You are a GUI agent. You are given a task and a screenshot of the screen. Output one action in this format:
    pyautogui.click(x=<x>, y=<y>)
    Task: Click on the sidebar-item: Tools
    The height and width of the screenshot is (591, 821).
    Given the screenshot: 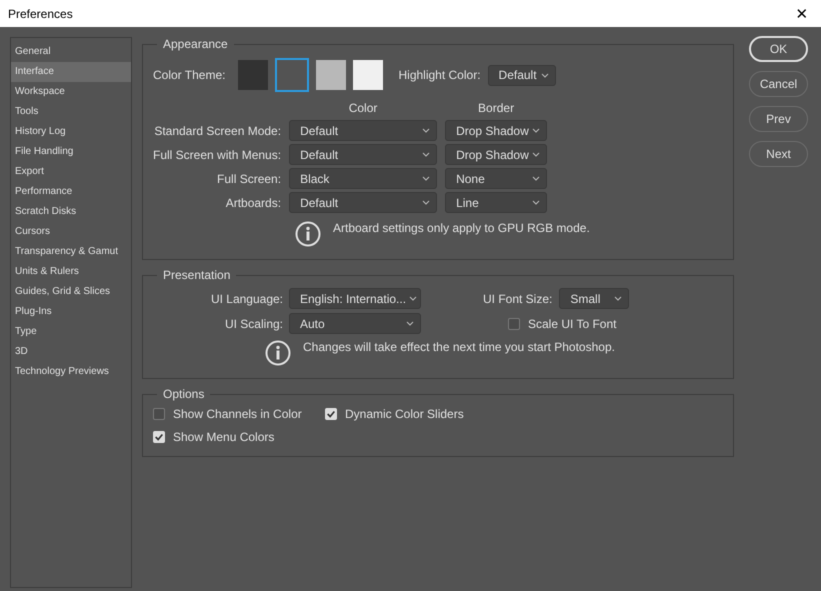 What is the action you would take?
    pyautogui.click(x=71, y=112)
    